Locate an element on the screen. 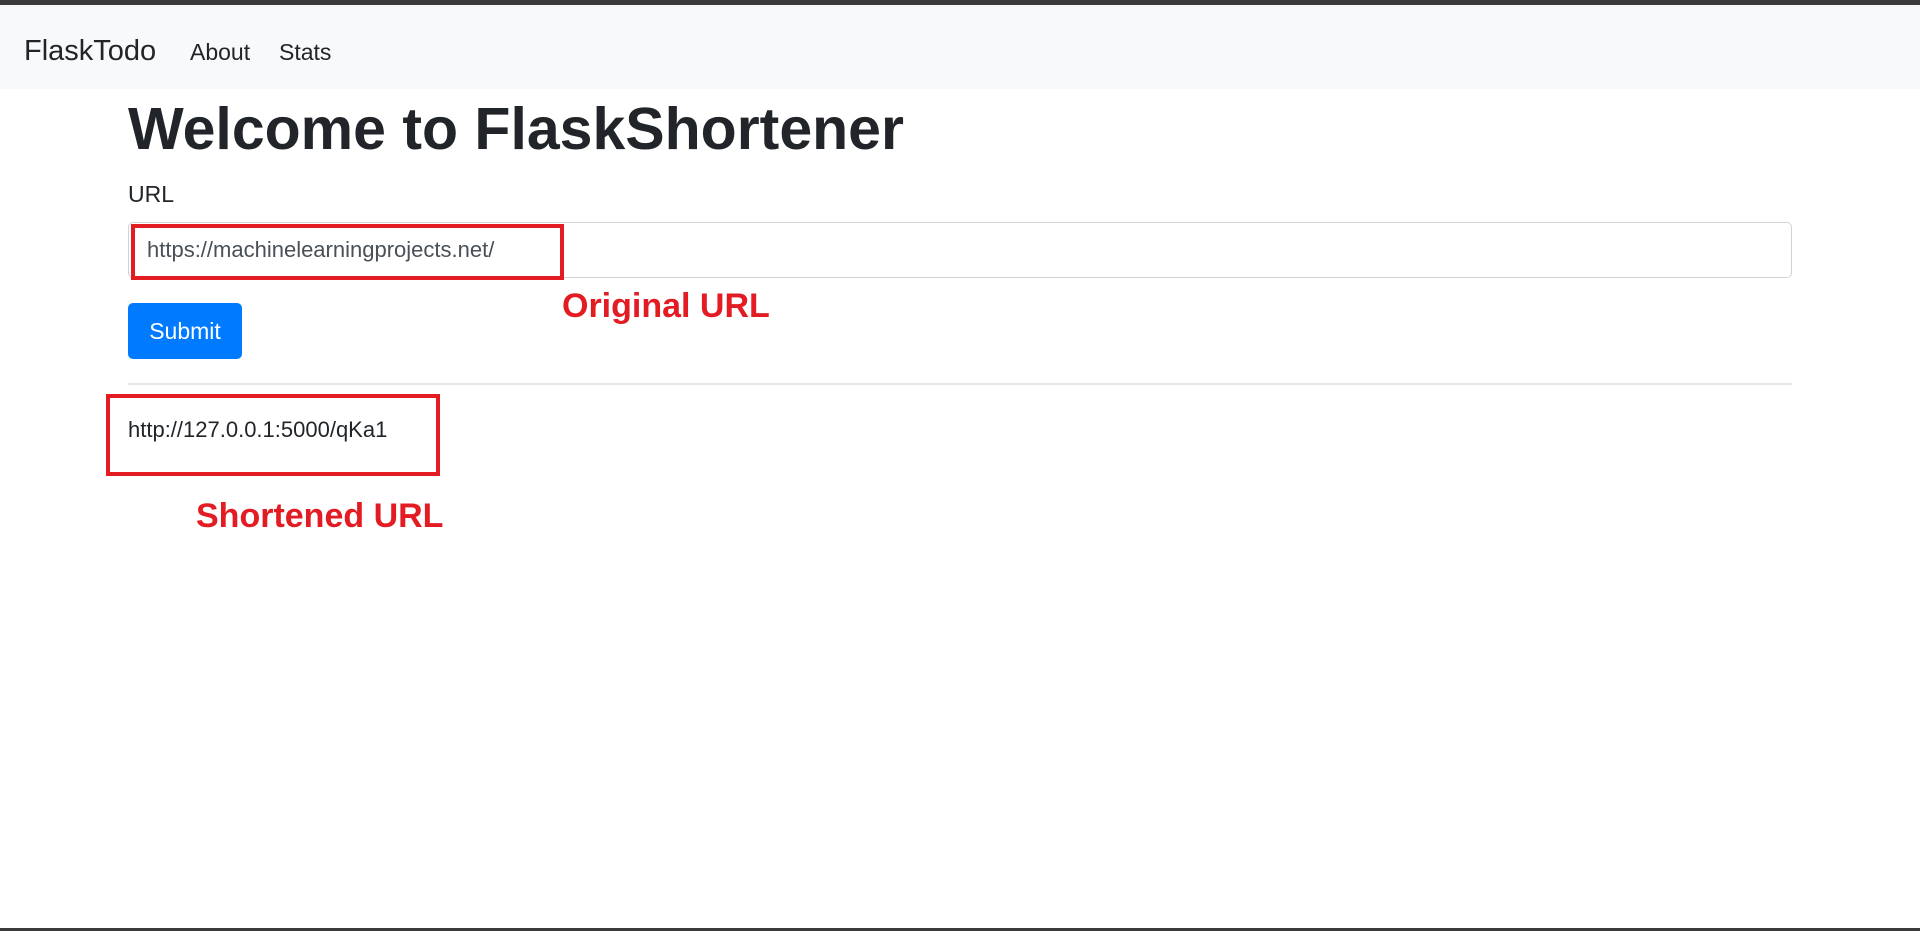 The image size is (1920, 931). navbar-brand: FlaskTodo is located at coordinates (90, 51).